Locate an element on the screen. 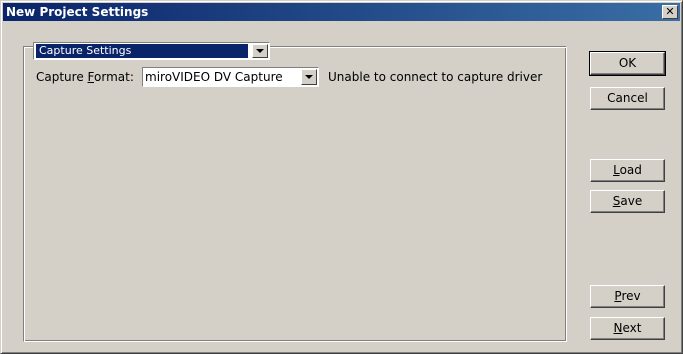 The image size is (683, 354). section-dropdown-value: Capture Settings is located at coordinates (142, 51).